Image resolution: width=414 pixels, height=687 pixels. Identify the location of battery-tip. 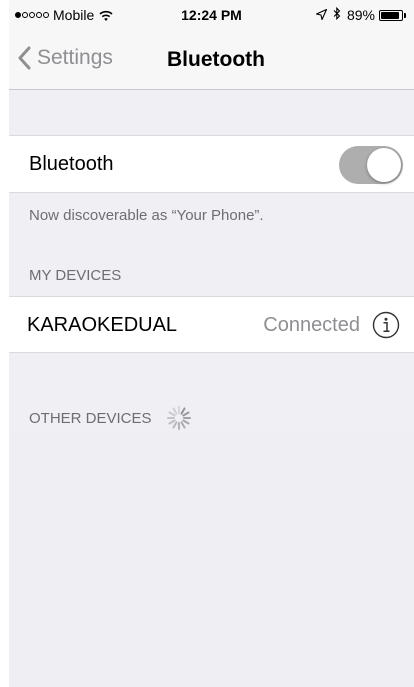
(405, 15).